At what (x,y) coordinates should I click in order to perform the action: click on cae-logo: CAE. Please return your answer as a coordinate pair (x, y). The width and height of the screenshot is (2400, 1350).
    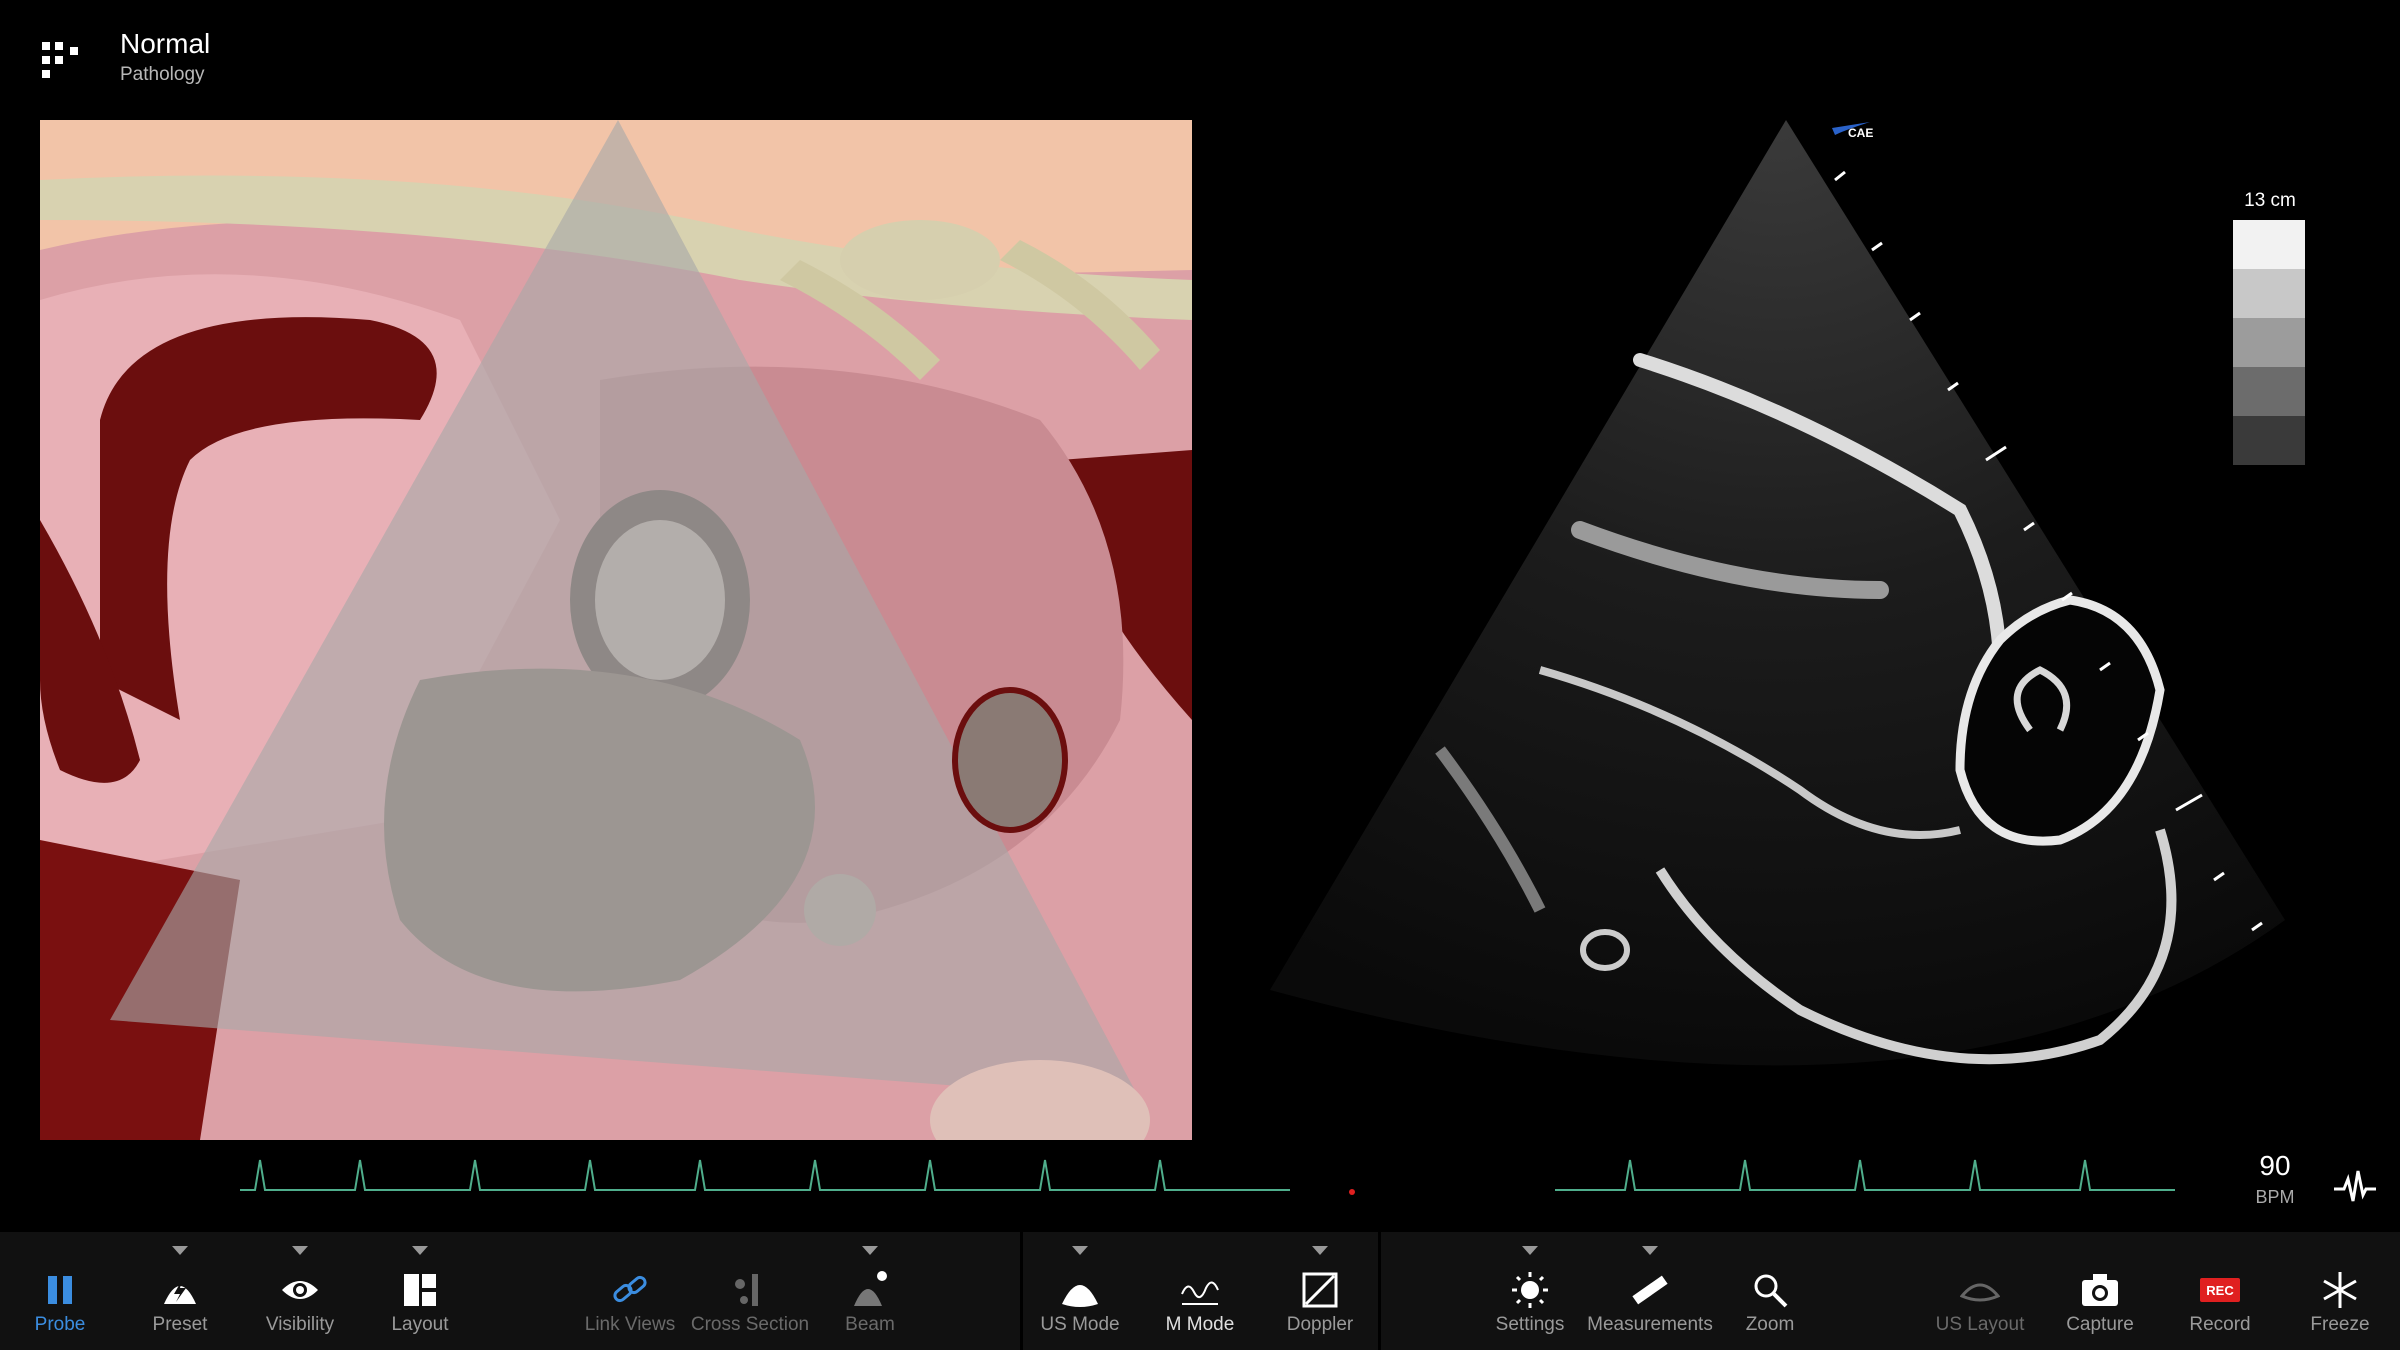
    Looking at the image, I should click on (1861, 133).